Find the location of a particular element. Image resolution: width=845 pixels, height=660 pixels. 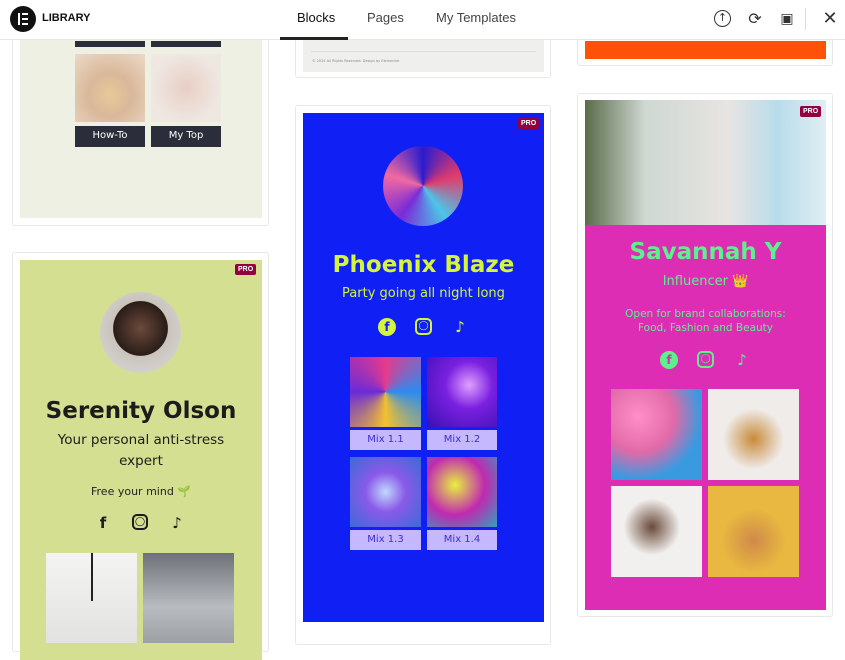

cat-image is located at coordinates (753, 531).